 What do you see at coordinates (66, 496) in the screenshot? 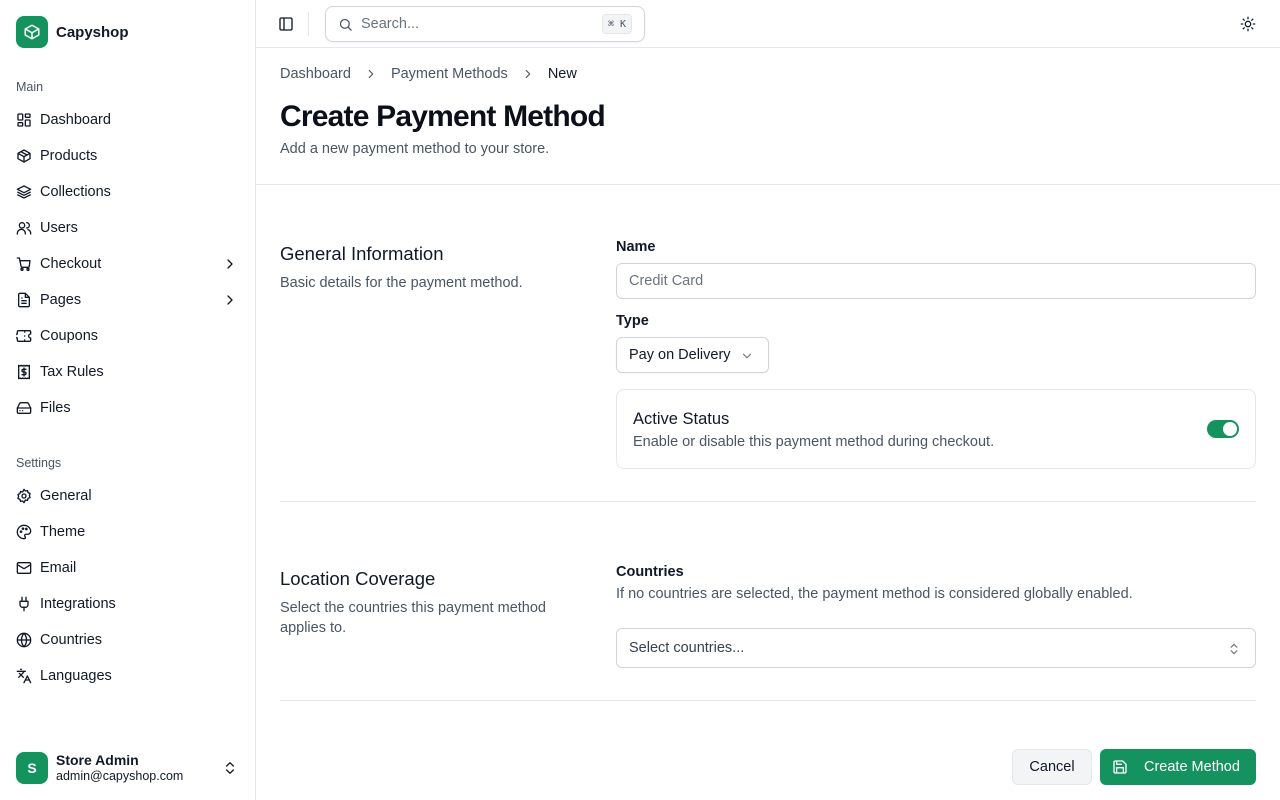
I see `sidebar-item-label: General` at bounding box center [66, 496].